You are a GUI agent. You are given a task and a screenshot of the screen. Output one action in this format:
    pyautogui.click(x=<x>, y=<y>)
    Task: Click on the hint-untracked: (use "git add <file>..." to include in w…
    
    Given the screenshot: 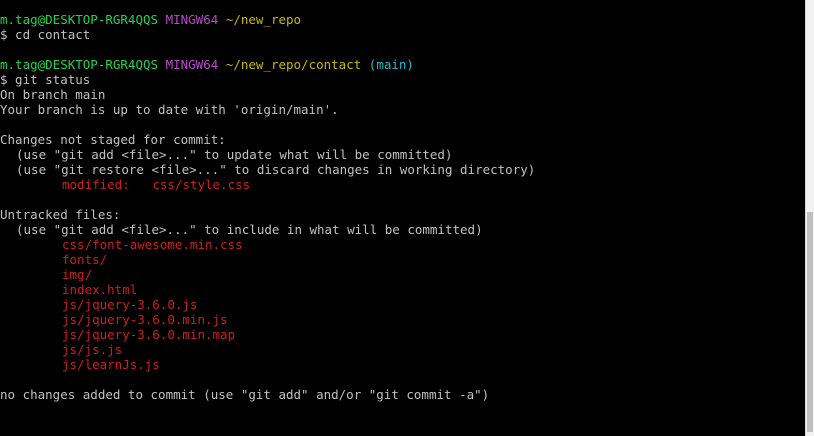 What is the action you would take?
    pyautogui.click(x=249, y=229)
    